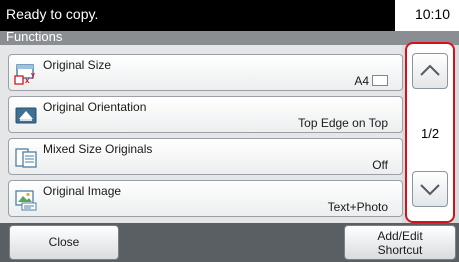  I want to click on chevron-down-icon, so click(430, 190).